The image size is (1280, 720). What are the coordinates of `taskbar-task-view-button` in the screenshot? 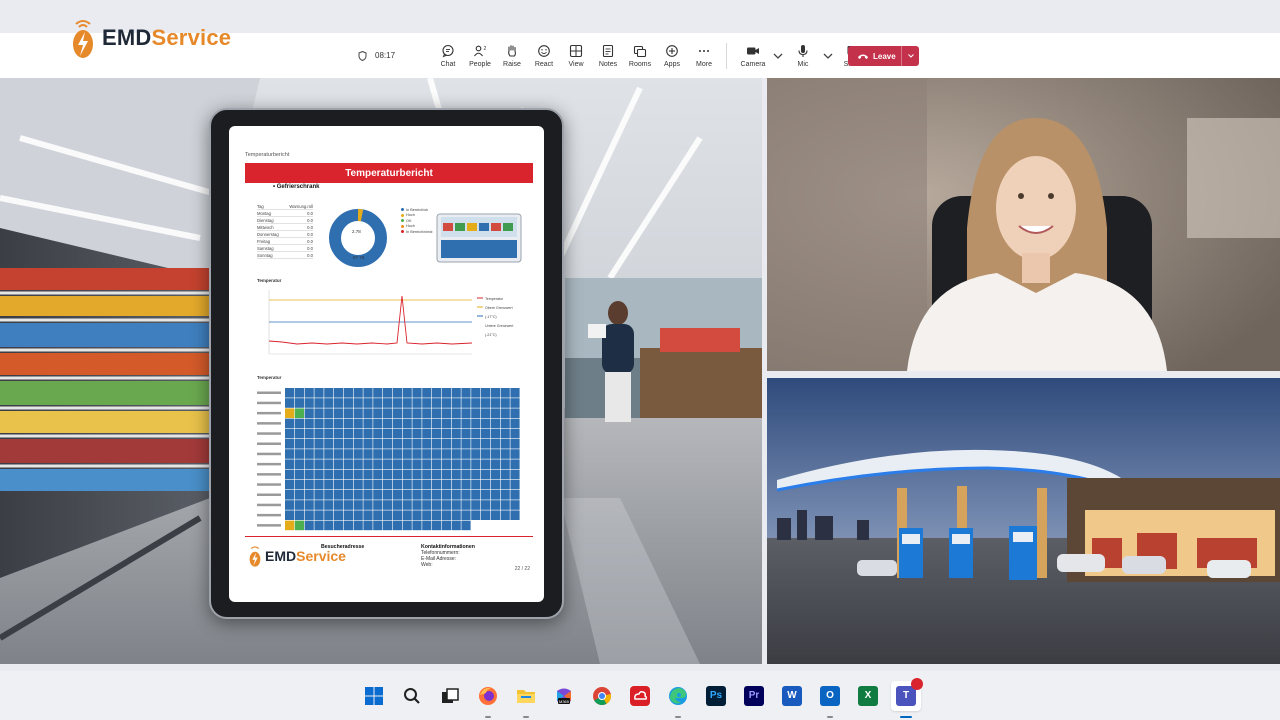 It's located at (450, 696).